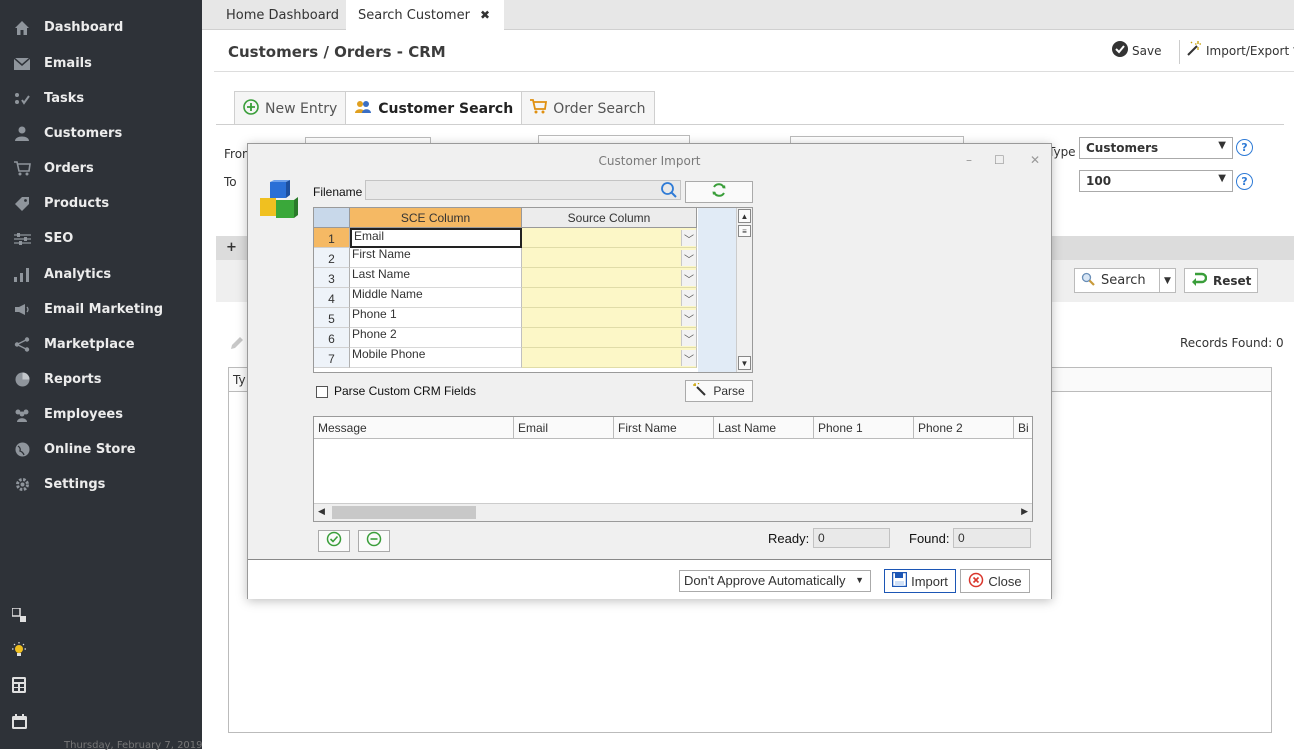  Describe the element at coordinates (404, 512) in the screenshot. I see `scroll-thumb` at that location.